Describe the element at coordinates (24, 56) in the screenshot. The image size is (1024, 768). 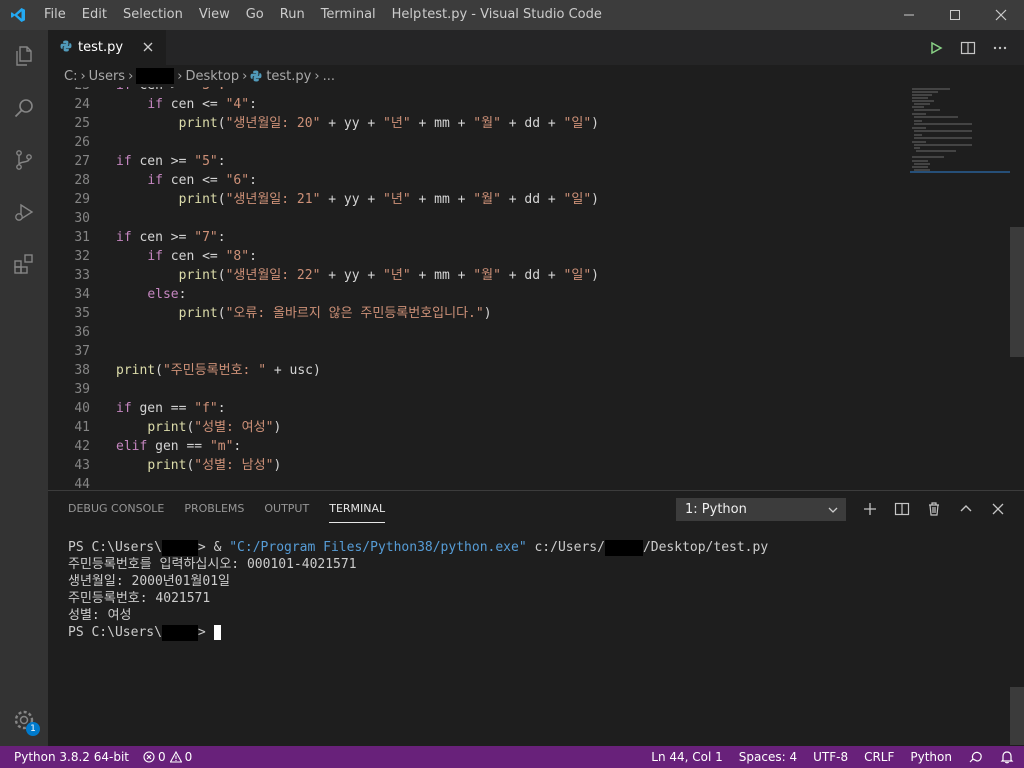
I see `explorer-icon` at that location.